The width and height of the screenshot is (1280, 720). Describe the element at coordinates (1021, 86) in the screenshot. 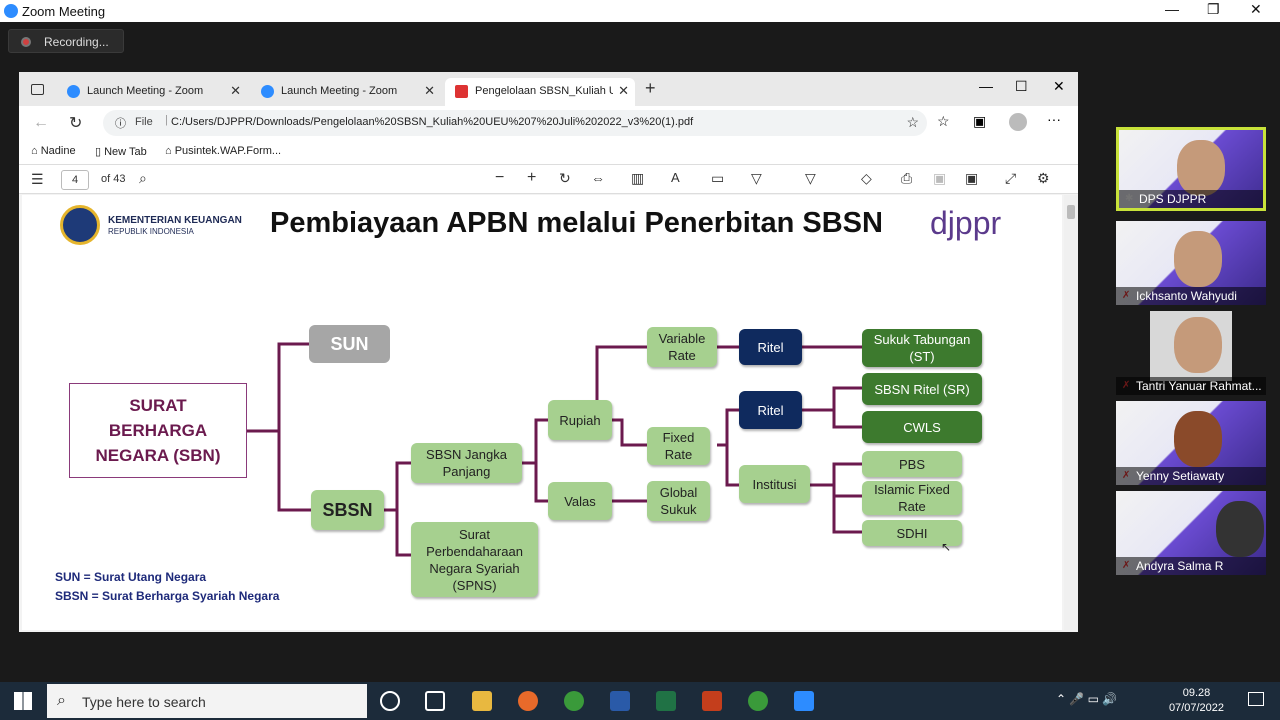

I see `maximize-icon: ☐` at that location.